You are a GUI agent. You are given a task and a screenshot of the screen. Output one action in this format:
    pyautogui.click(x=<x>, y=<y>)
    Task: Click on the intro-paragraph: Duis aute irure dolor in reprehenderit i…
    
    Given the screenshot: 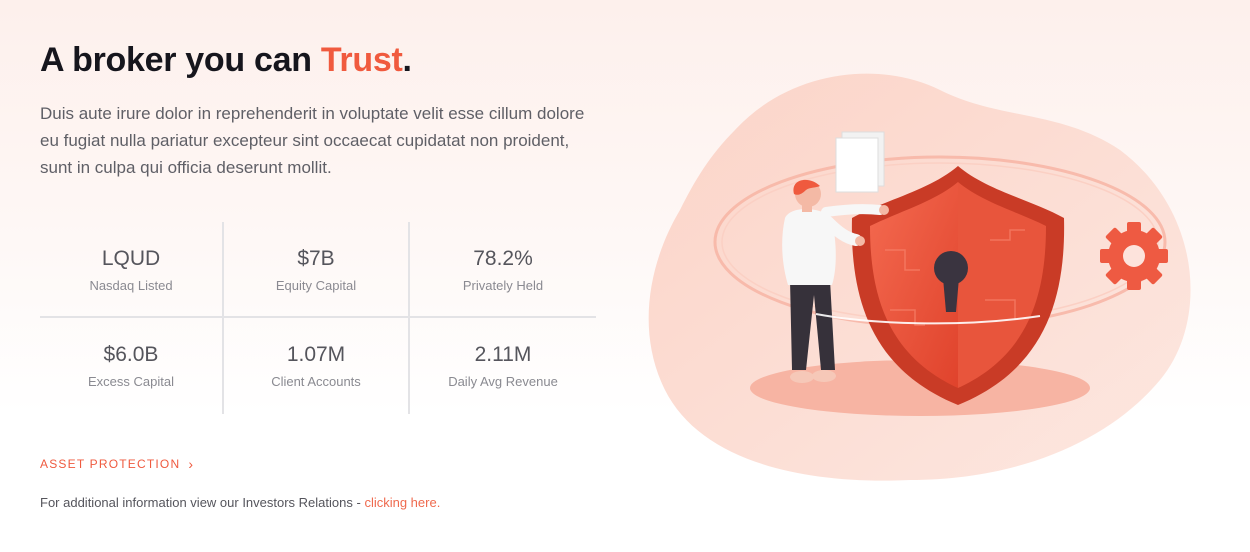 What is the action you would take?
    pyautogui.click(x=312, y=140)
    